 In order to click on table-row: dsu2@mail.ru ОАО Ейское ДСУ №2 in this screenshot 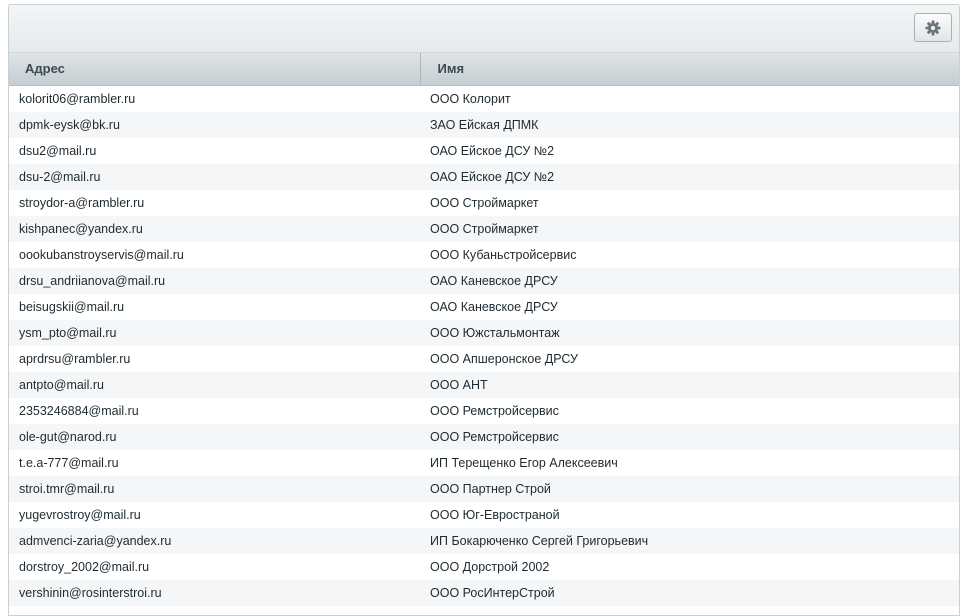, I will do `click(484, 151)`.